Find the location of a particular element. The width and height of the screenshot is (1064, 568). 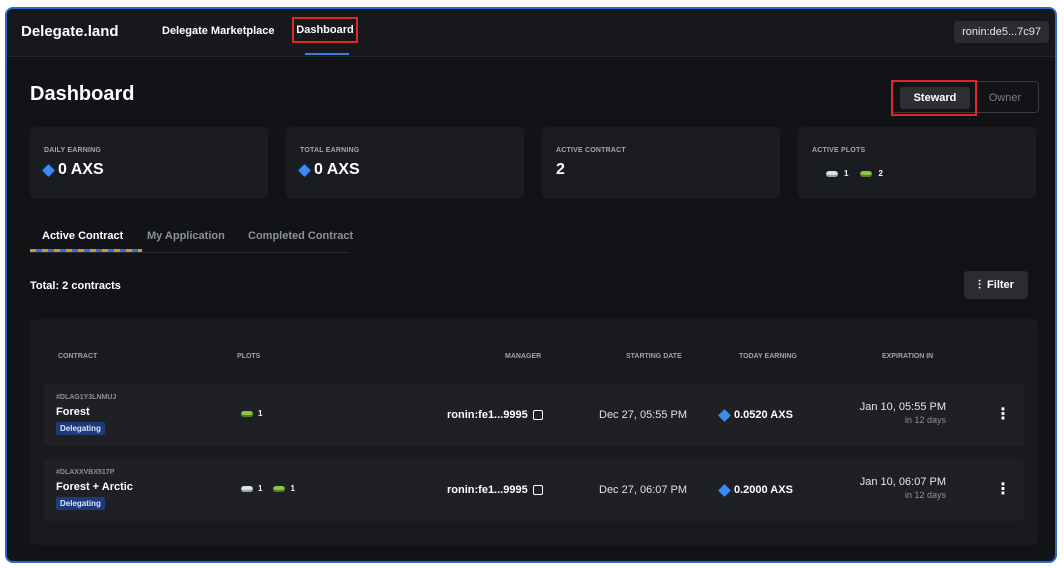

today-earning-value: 0.2000 AXS is located at coordinates (763, 490).